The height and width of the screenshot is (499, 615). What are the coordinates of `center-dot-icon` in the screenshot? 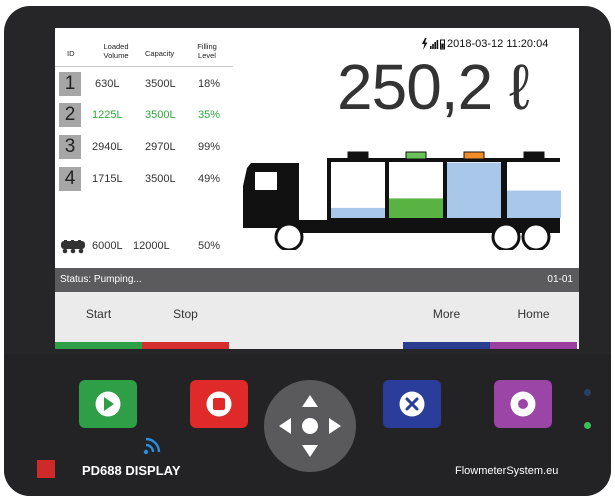 It's located at (310, 426).